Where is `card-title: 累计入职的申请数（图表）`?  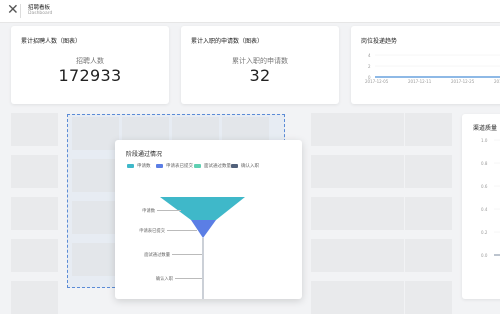
card-title: 累计入职的申请数（图表） is located at coordinates (227, 41).